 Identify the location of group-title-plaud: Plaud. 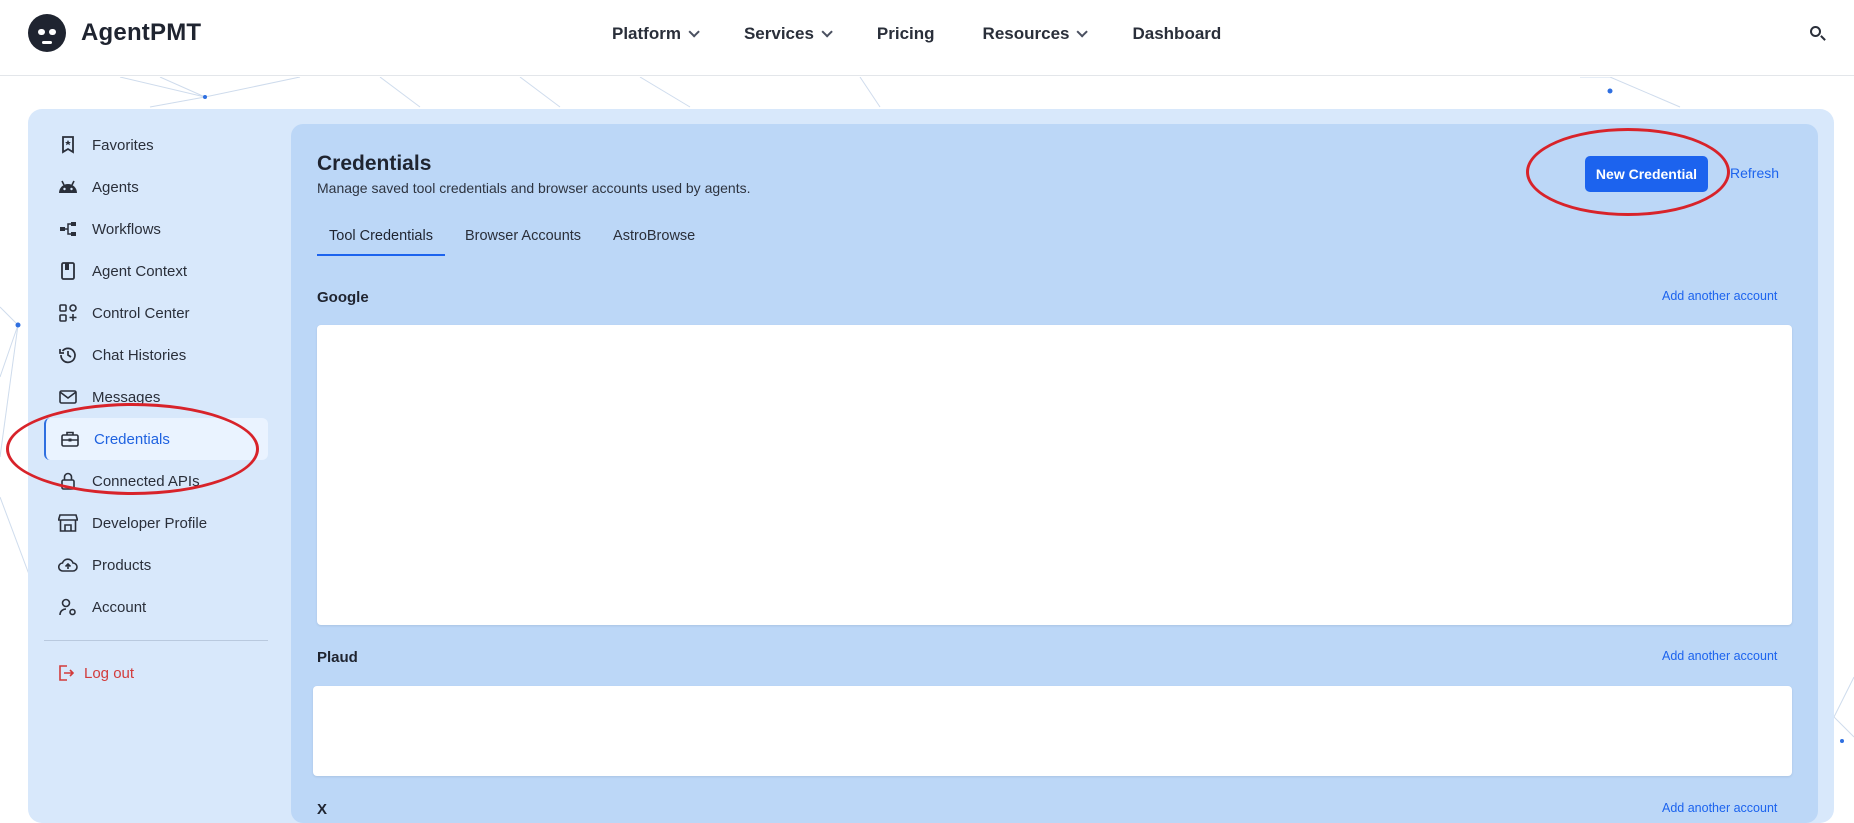
(337, 657).